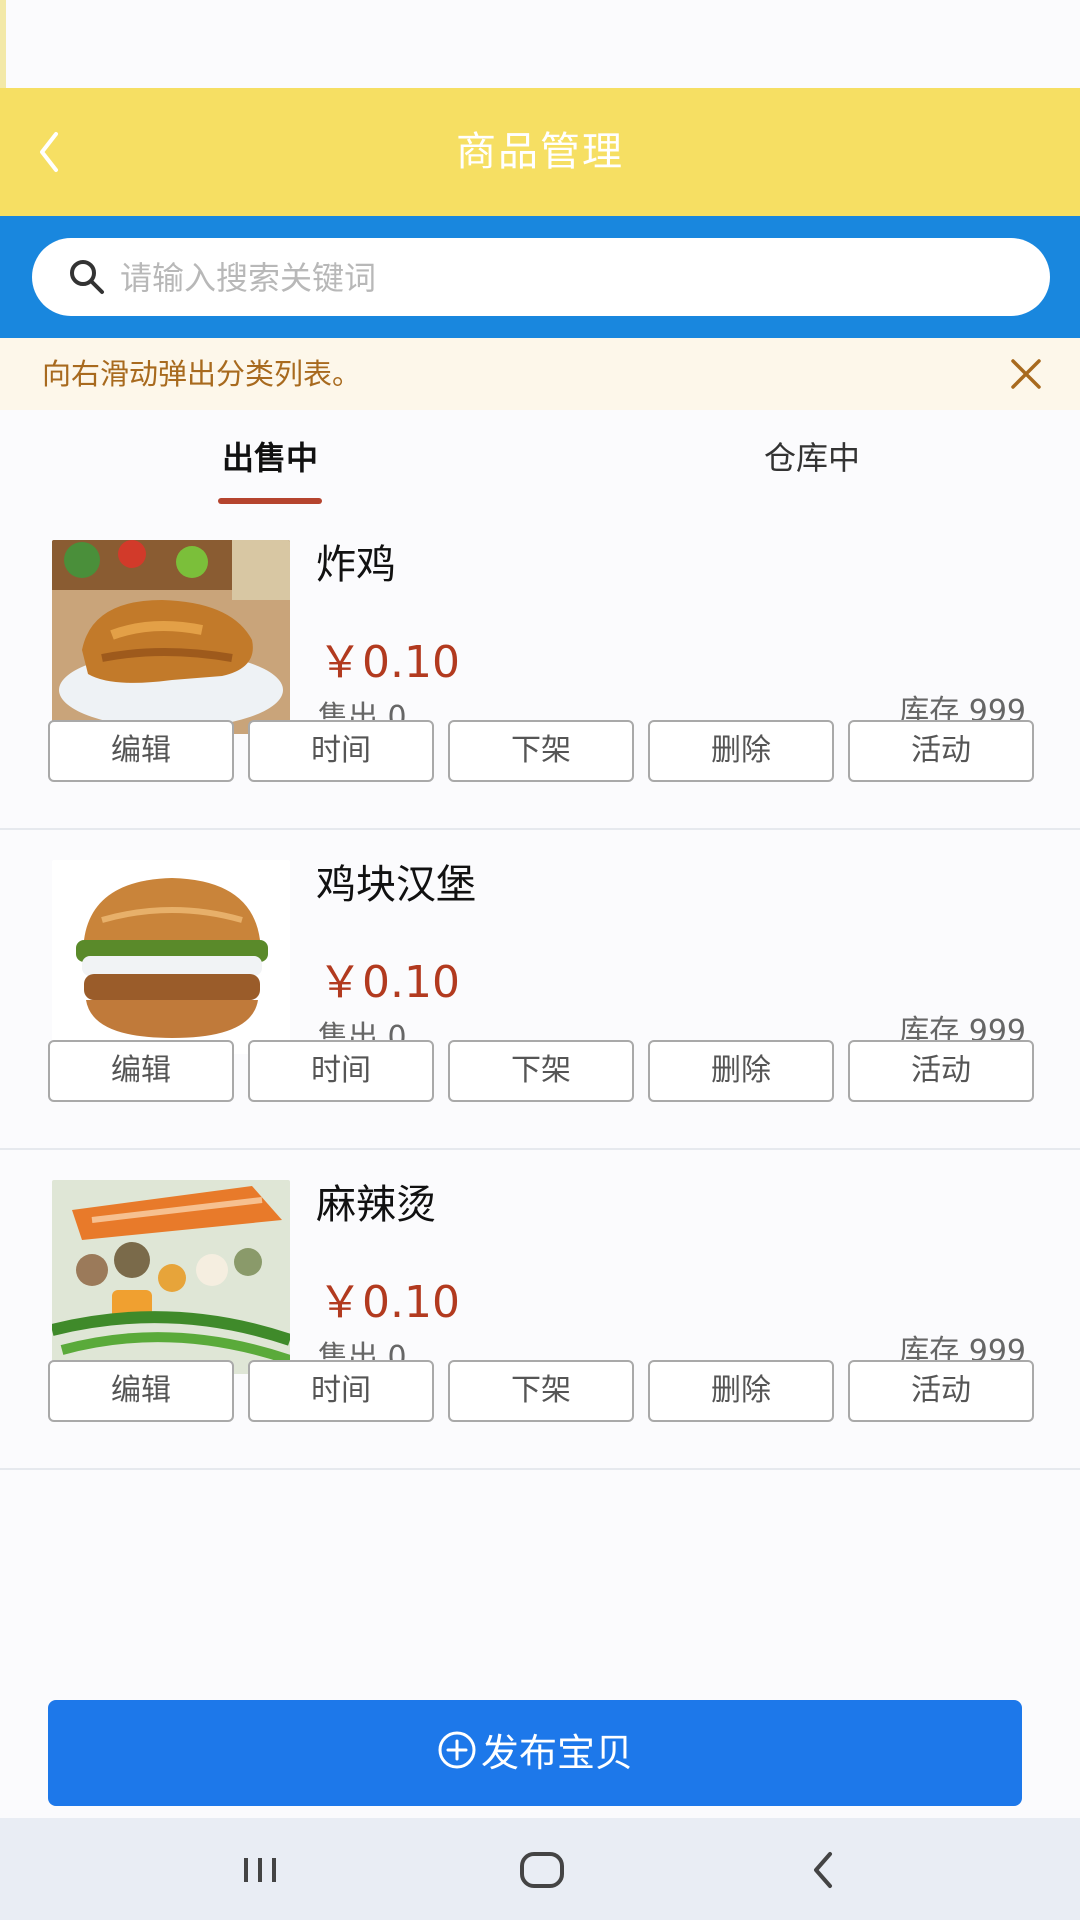 This screenshot has height=1920, width=1080. What do you see at coordinates (270, 458) in the screenshot?
I see `tab-on-sale: 出售中` at bounding box center [270, 458].